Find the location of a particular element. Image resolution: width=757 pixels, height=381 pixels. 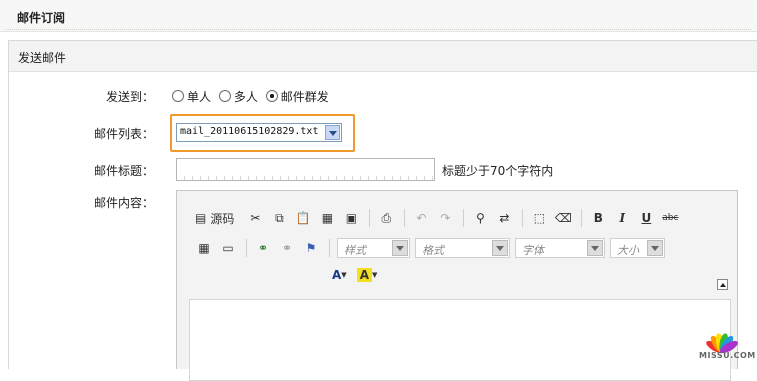

print-icon: ⎙ is located at coordinates (386, 218).